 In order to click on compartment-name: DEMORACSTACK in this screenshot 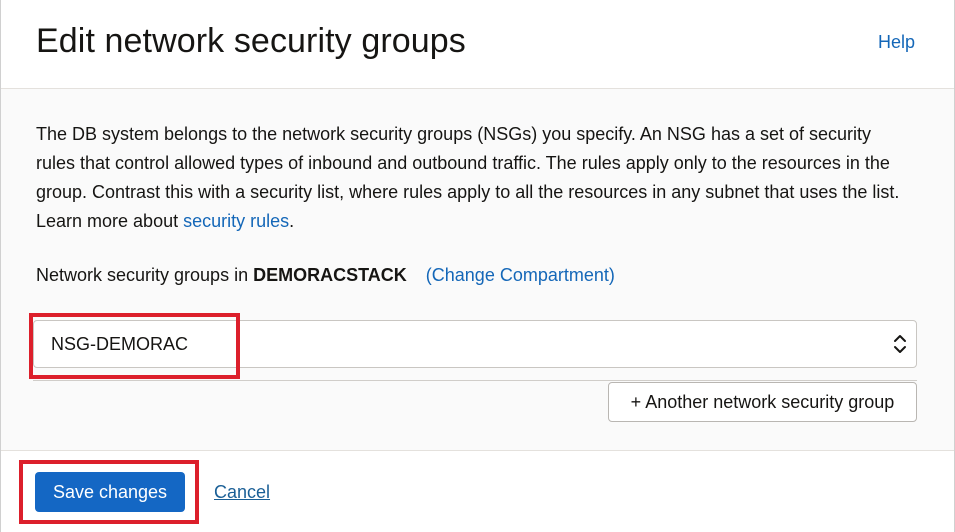, I will do `click(330, 275)`.